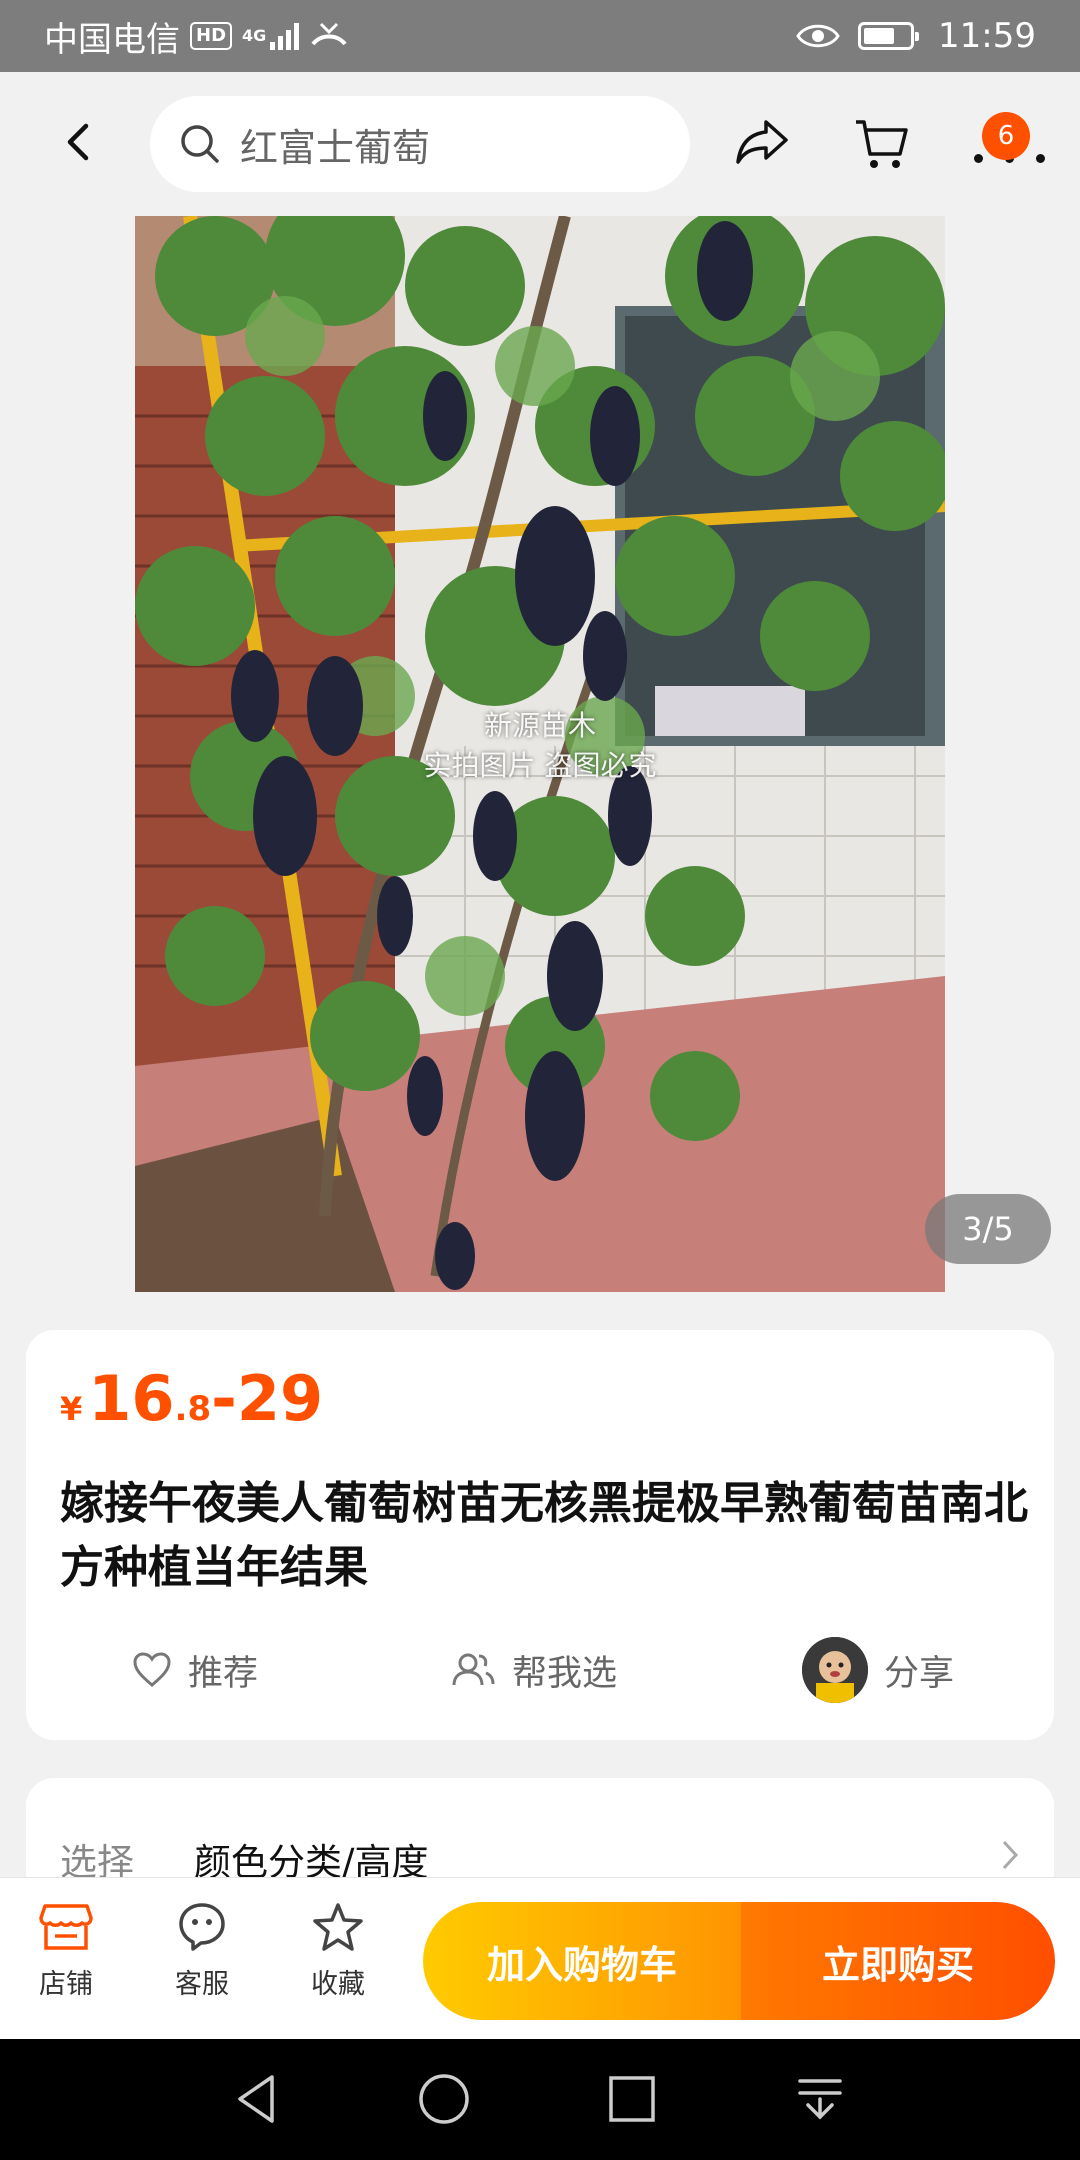 The width and height of the screenshot is (1080, 2160). Describe the element at coordinates (80, 142) in the screenshot. I see `back-icon` at that location.